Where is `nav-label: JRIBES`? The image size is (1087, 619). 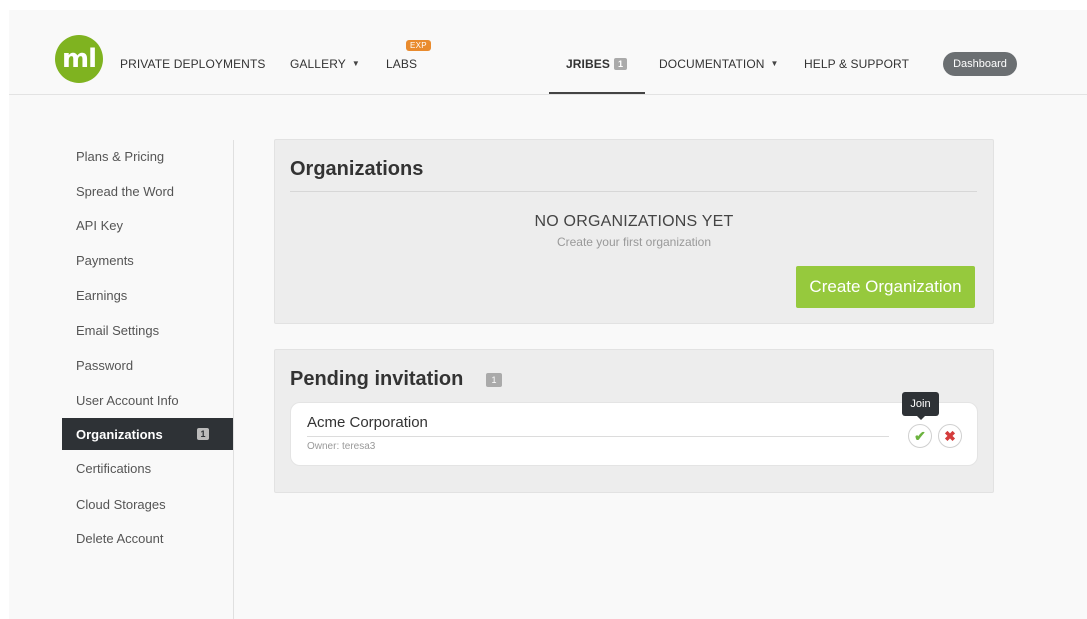
nav-label: JRIBES is located at coordinates (588, 64).